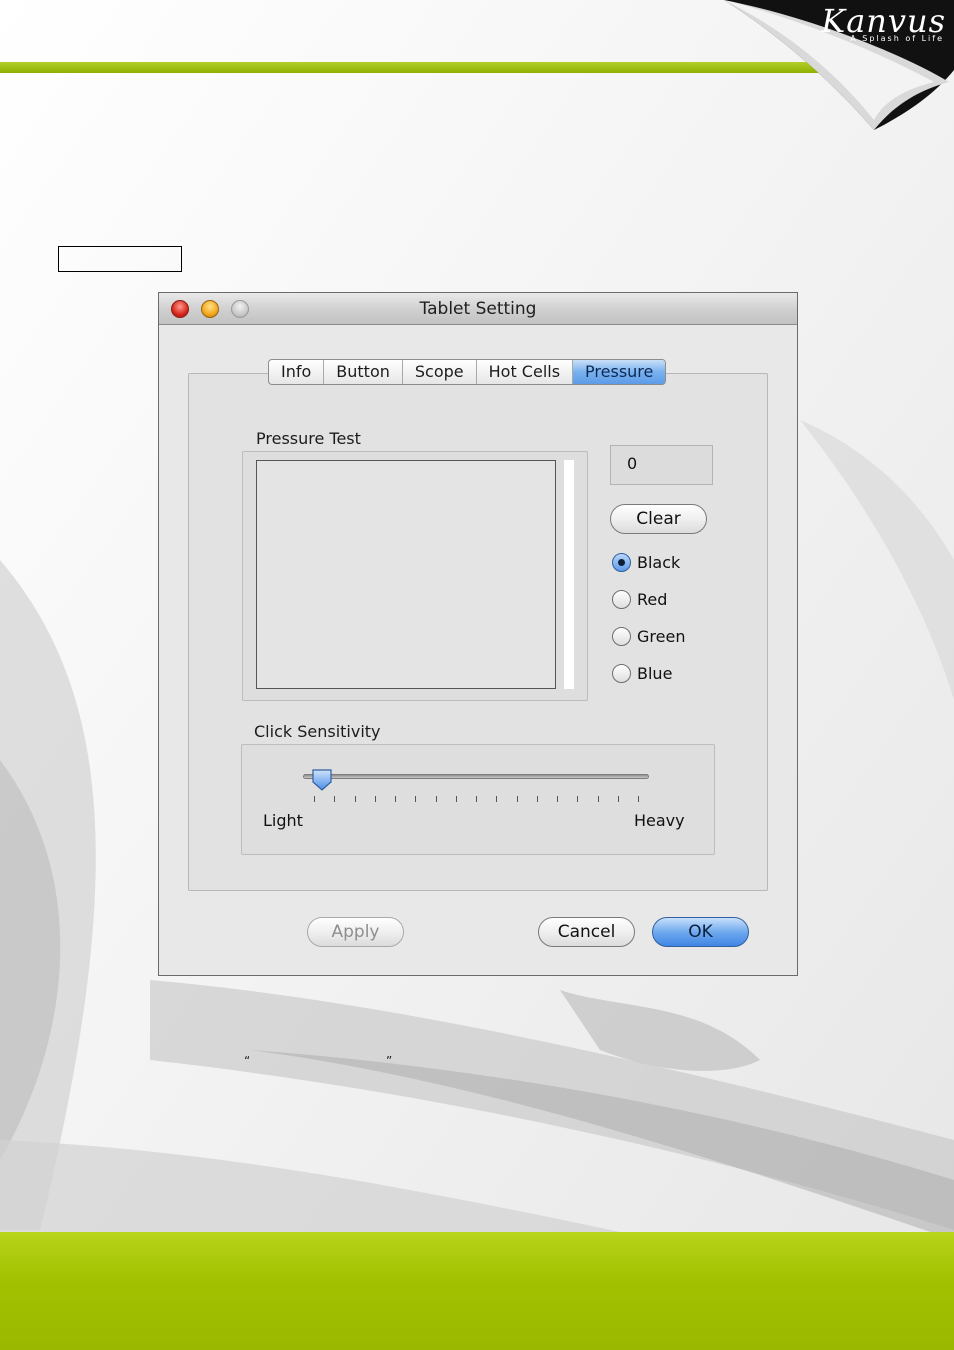 The image size is (954, 1350). I want to click on window-title: Tablet Setting, so click(478, 309).